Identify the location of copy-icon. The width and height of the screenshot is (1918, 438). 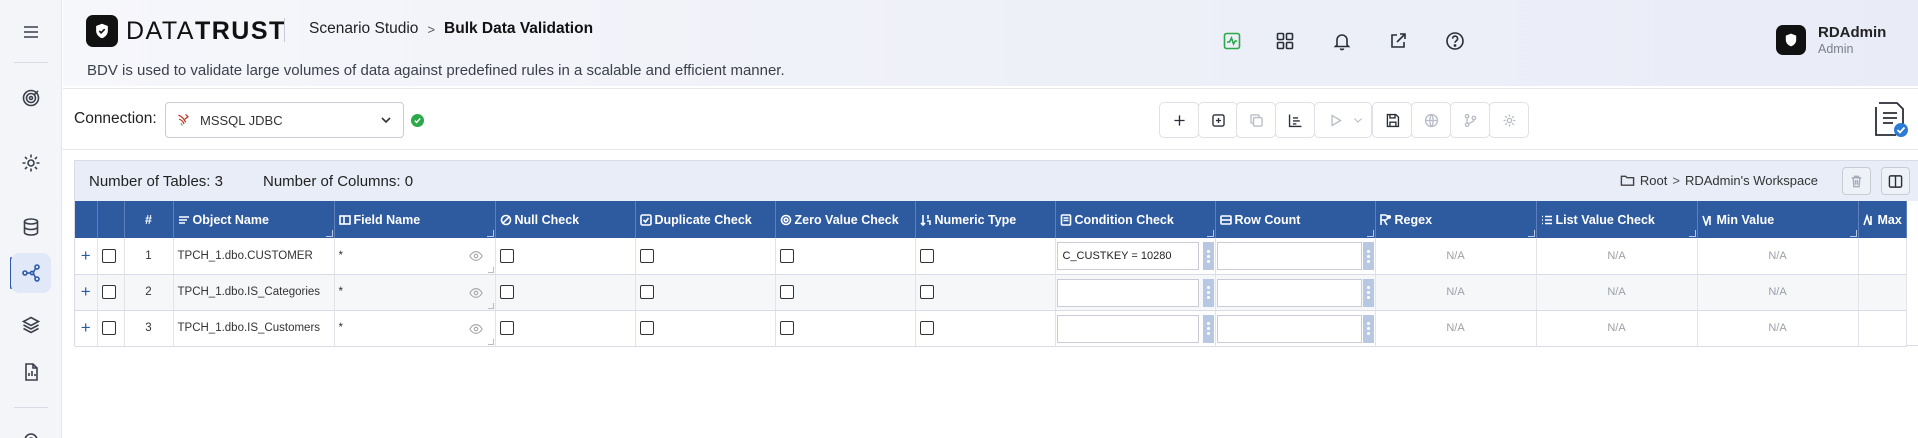
(1256, 120).